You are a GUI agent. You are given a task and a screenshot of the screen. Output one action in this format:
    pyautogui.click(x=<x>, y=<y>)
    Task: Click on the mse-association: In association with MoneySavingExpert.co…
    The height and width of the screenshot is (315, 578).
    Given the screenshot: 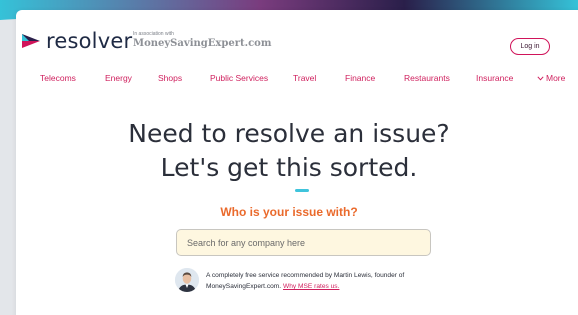 What is the action you would take?
    pyautogui.click(x=202, y=40)
    